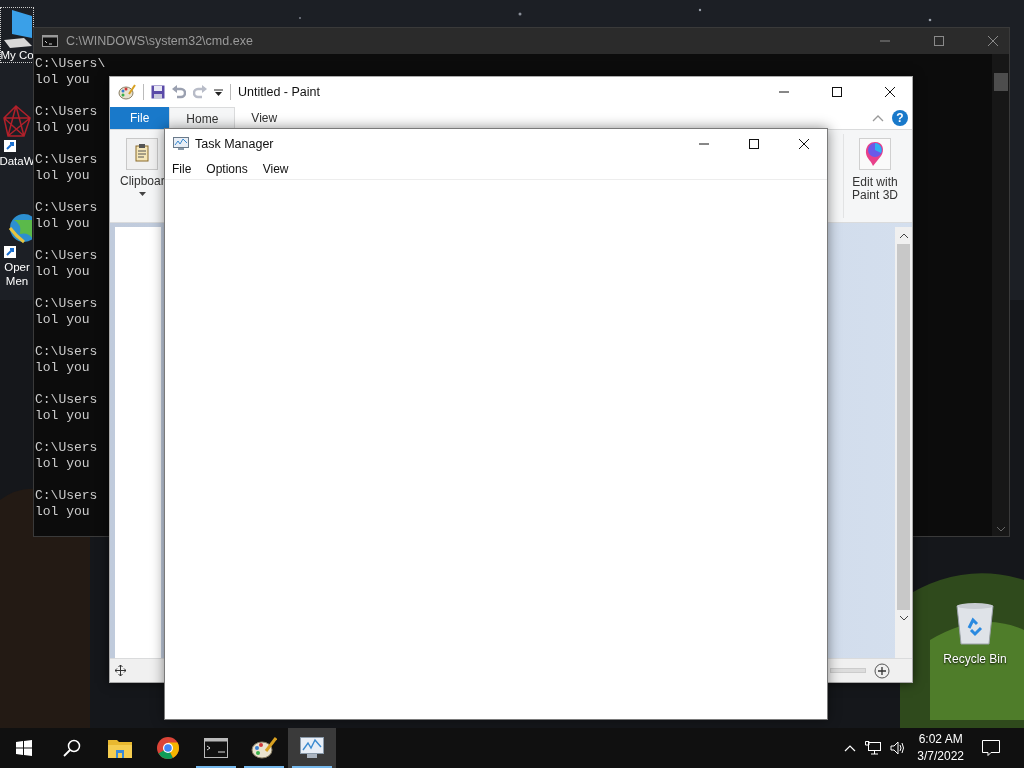 Image resolution: width=1024 pixels, height=768 pixels. I want to click on search-icon, so click(72, 748).